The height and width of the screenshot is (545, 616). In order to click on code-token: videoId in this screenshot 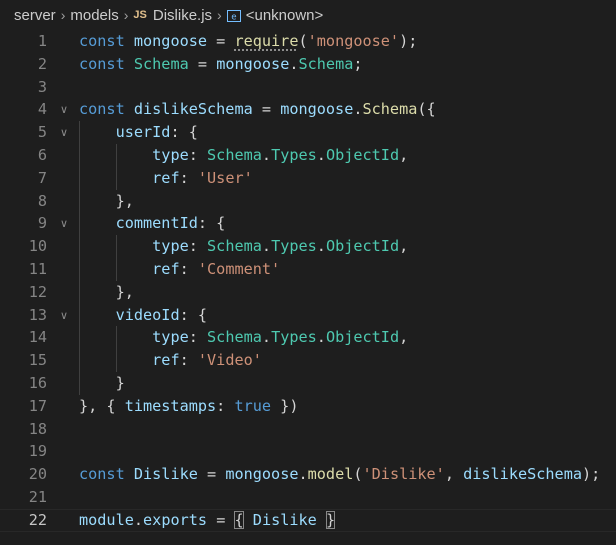, I will do `click(147, 314)`.